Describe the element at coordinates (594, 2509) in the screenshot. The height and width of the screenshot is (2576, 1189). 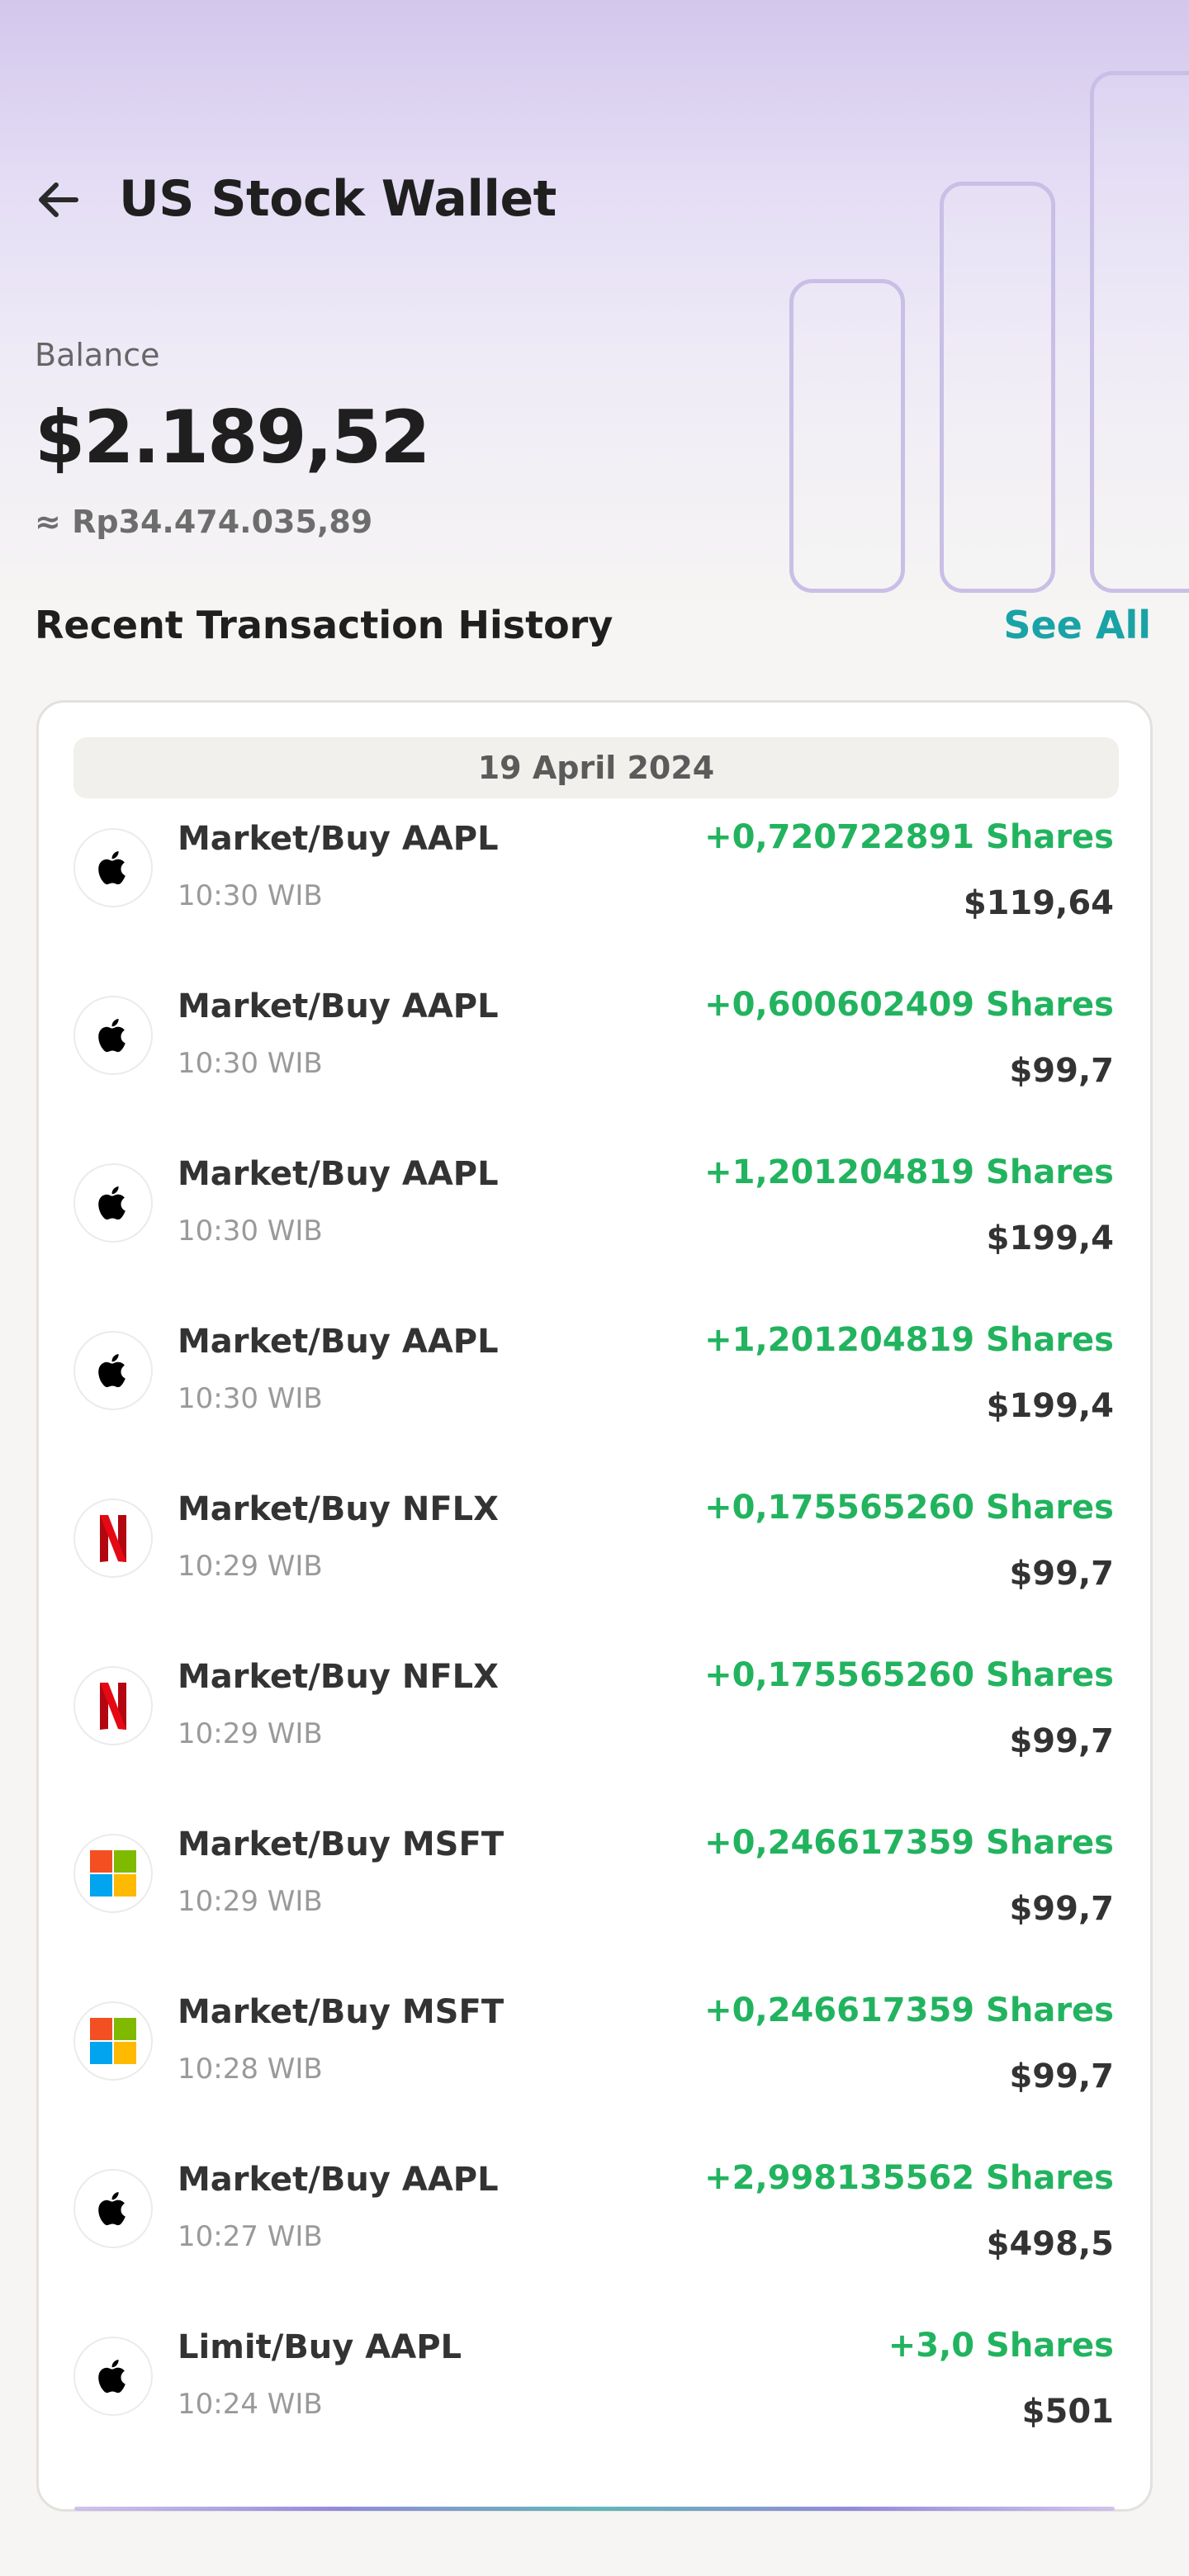
I see `card-accent-line` at that location.